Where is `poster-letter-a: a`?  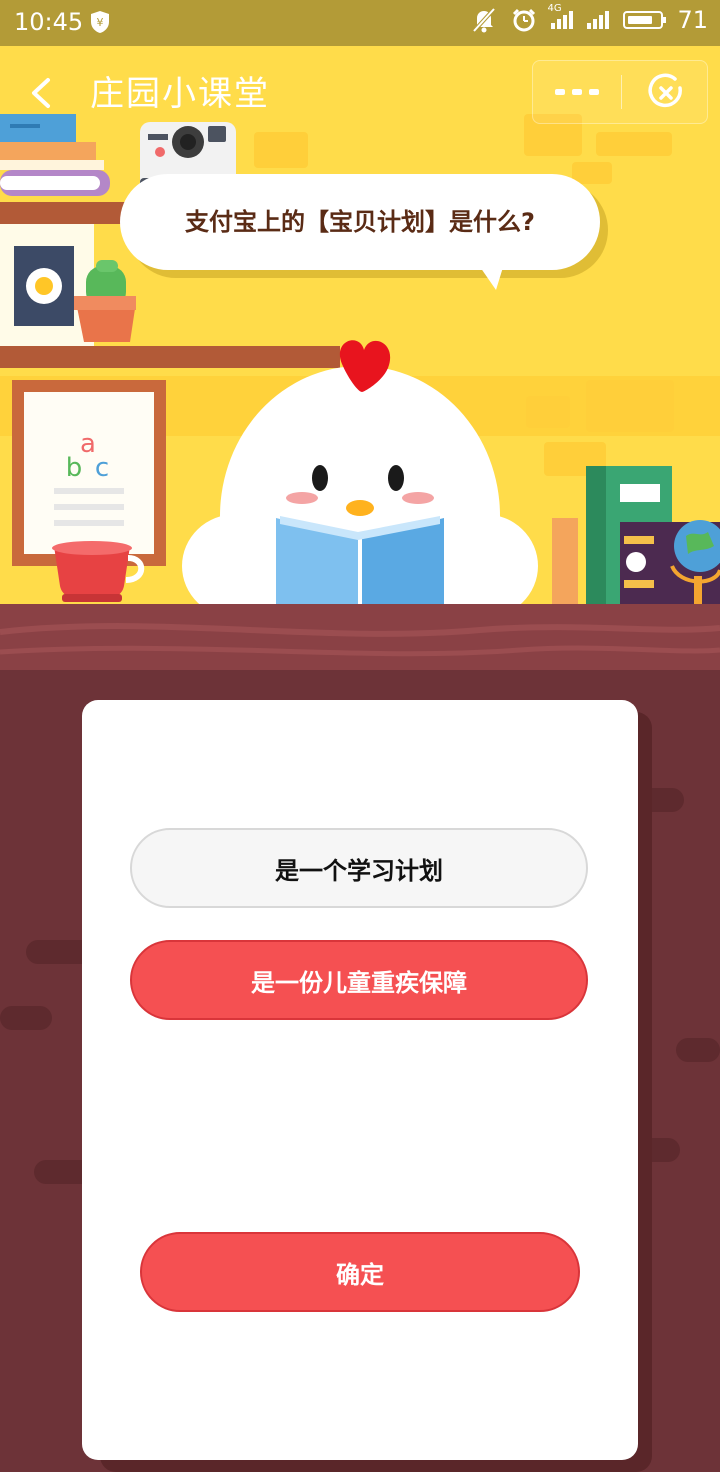 poster-letter-a: a is located at coordinates (88, 444).